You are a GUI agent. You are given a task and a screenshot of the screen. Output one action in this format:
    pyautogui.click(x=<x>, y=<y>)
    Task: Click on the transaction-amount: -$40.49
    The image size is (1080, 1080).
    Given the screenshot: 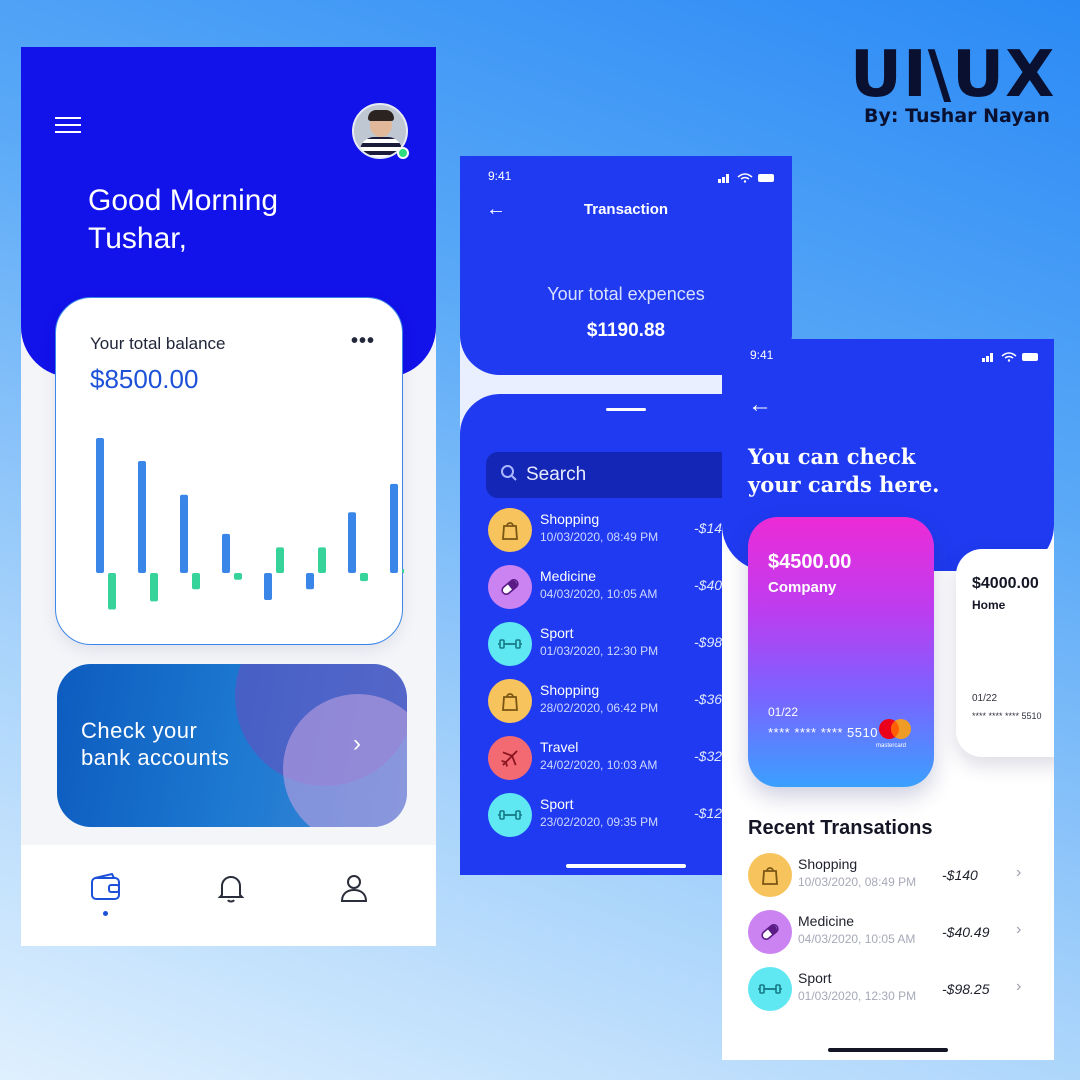 What is the action you would take?
    pyautogui.click(x=966, y=932)
    